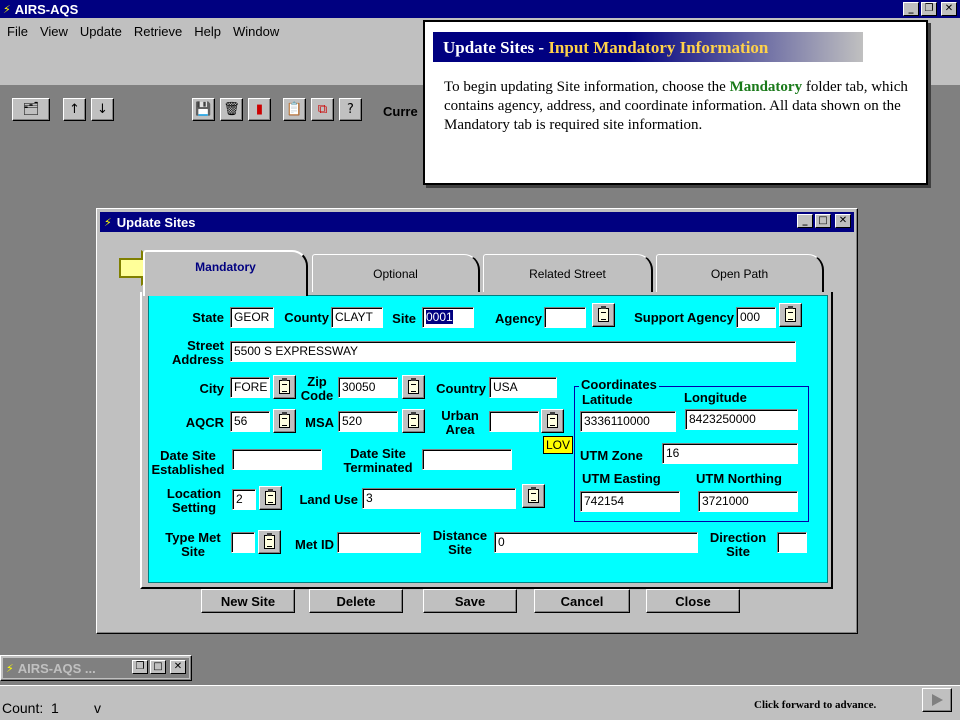  What do you see at coordinates (203, 109) in the screenshot?
I see `save-icon: 💾` at bounding box center [203, 109].